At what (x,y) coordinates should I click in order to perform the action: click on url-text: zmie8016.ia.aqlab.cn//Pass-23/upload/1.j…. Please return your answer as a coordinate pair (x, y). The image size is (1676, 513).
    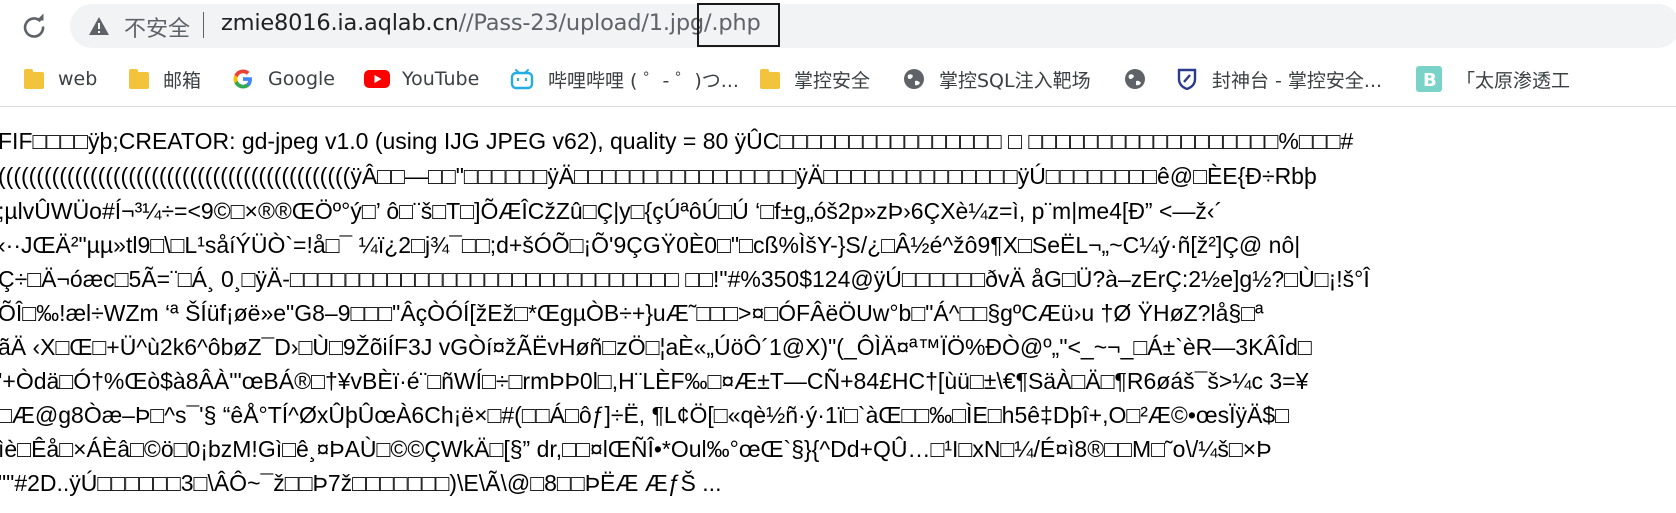
    Looking at the image, I should click on (491, 23).